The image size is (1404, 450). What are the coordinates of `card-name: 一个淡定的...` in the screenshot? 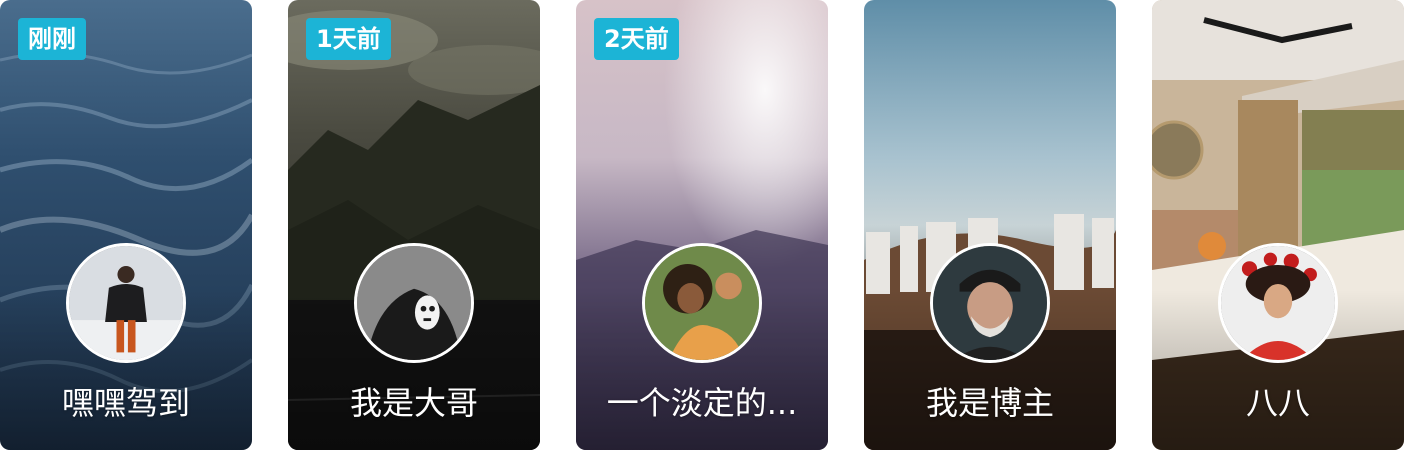 It's located at (702, 403).